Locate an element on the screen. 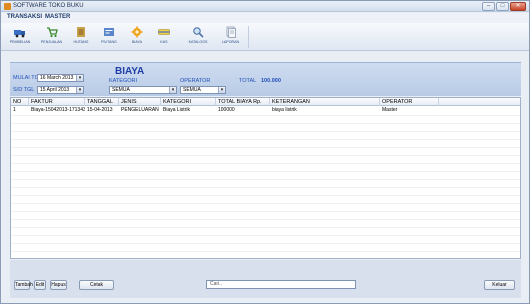  ribbon-laporan-button: LAPORAN is located at coordinates (230, 36).